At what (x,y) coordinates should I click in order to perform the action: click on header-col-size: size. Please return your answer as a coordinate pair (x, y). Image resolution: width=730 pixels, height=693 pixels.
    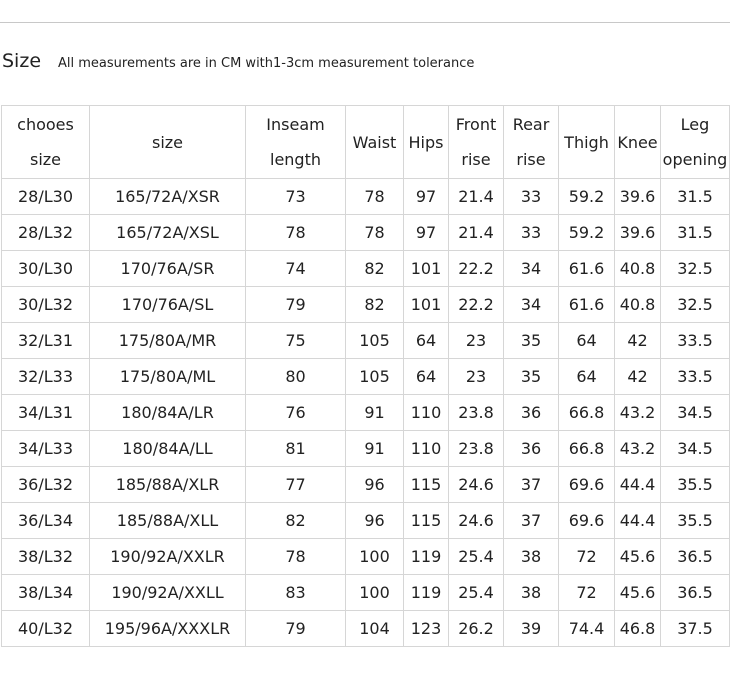
    Looking at the image, I should click on (167, 142).